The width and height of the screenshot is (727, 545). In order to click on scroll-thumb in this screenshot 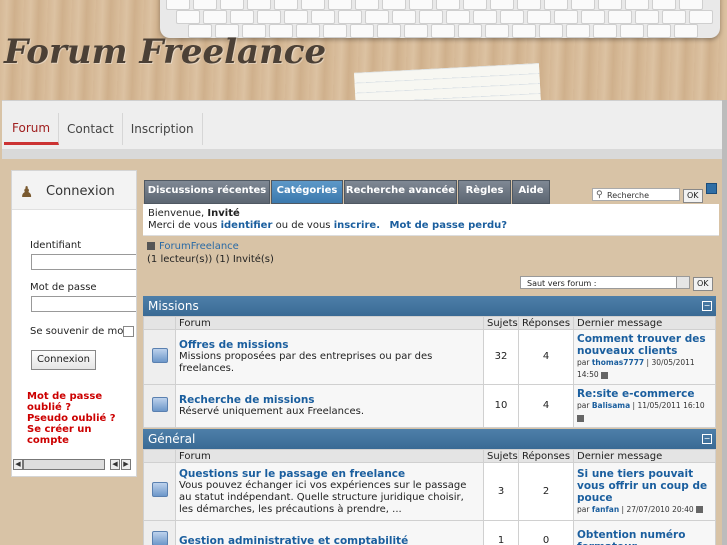, I will do `click(64, 464)`.